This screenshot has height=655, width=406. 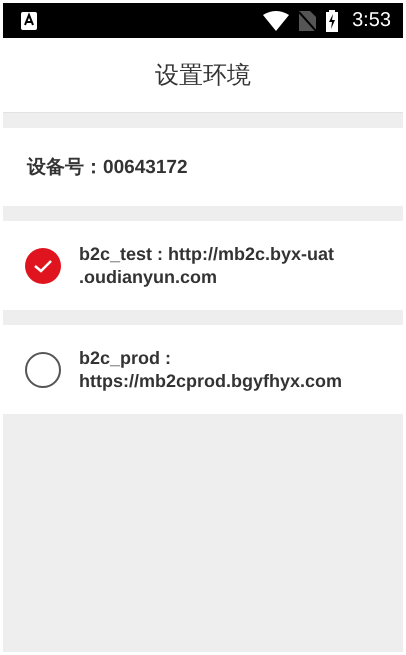 I want to click on battery-charging-icon, so click(x=332, y=21).